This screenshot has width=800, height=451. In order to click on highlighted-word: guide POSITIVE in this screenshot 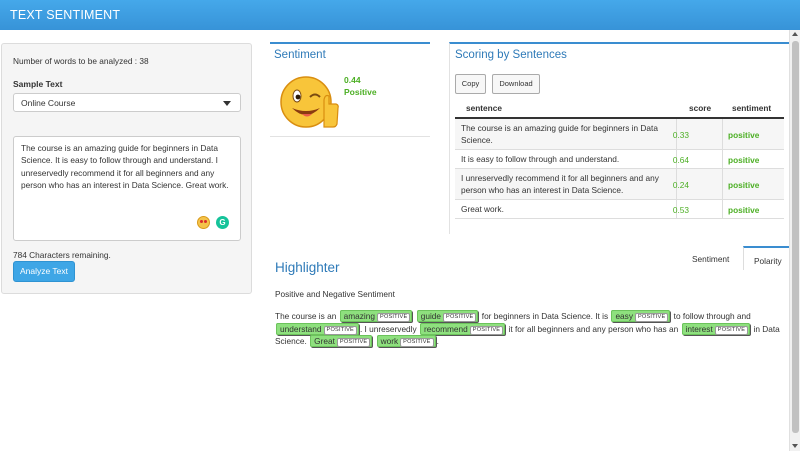, I will do `click(447, 316)`.